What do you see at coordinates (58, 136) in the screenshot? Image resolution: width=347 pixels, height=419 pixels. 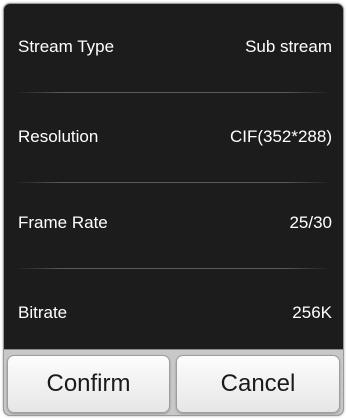 I see `setting-label: Resolution` at bounding box center [58, 136].